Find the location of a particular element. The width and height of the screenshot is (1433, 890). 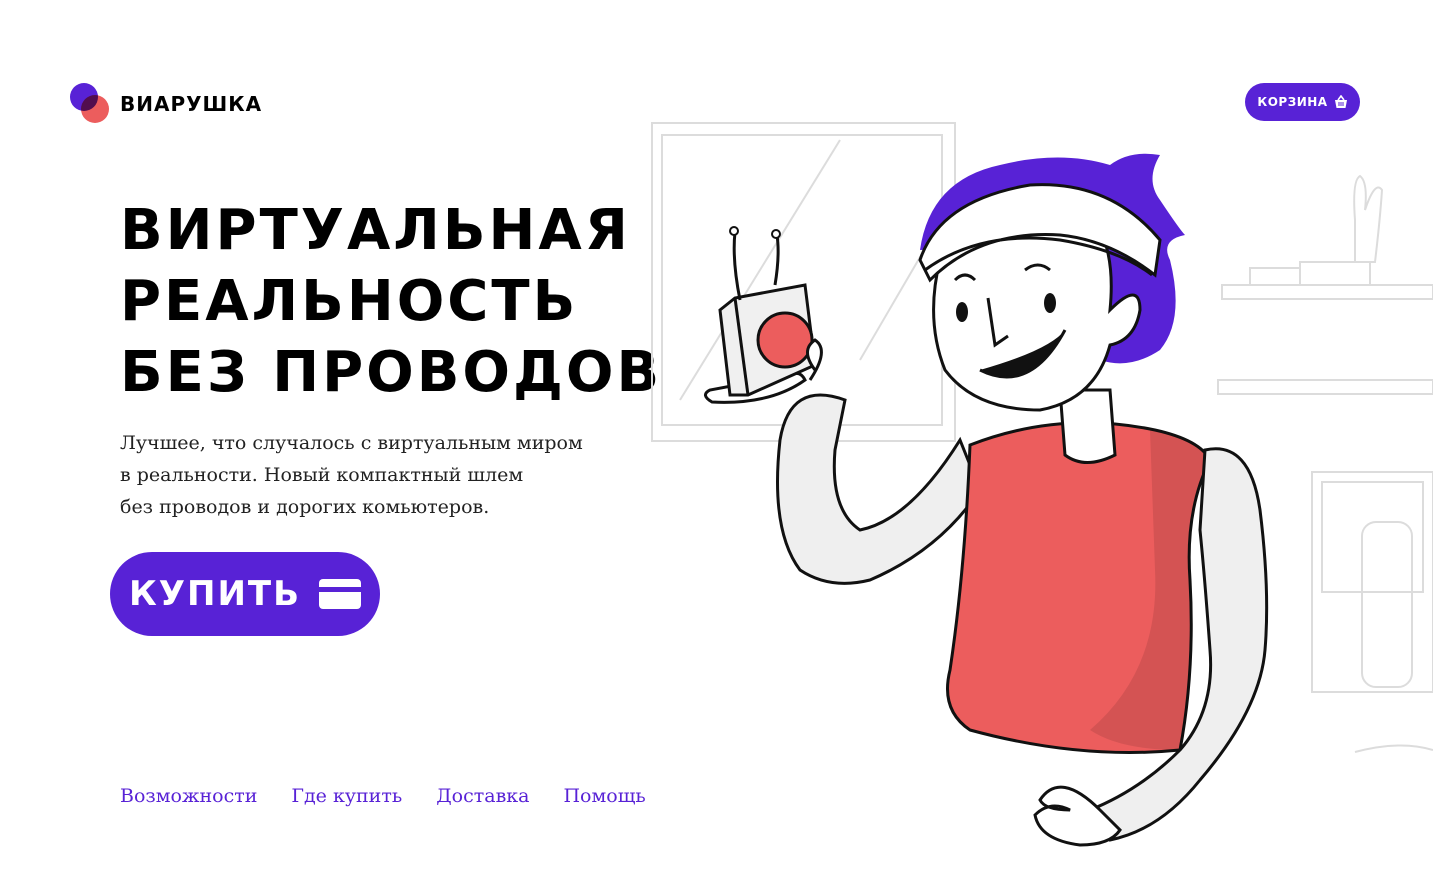

nav-link-where-to-buy: Где купить is located at coordinates (346, 796).